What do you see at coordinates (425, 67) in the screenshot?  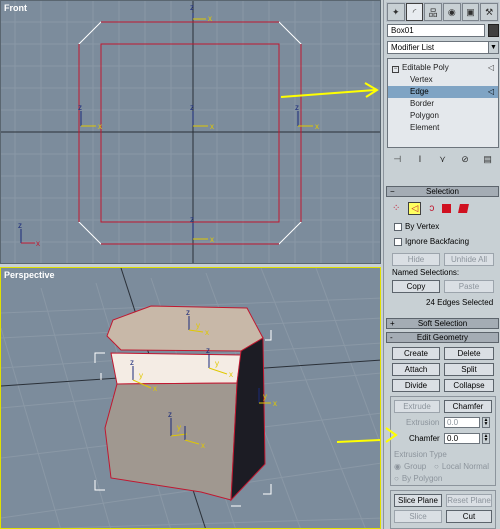 I see `stack-root-label: Editable Poly` at bounding box center [425, 67].